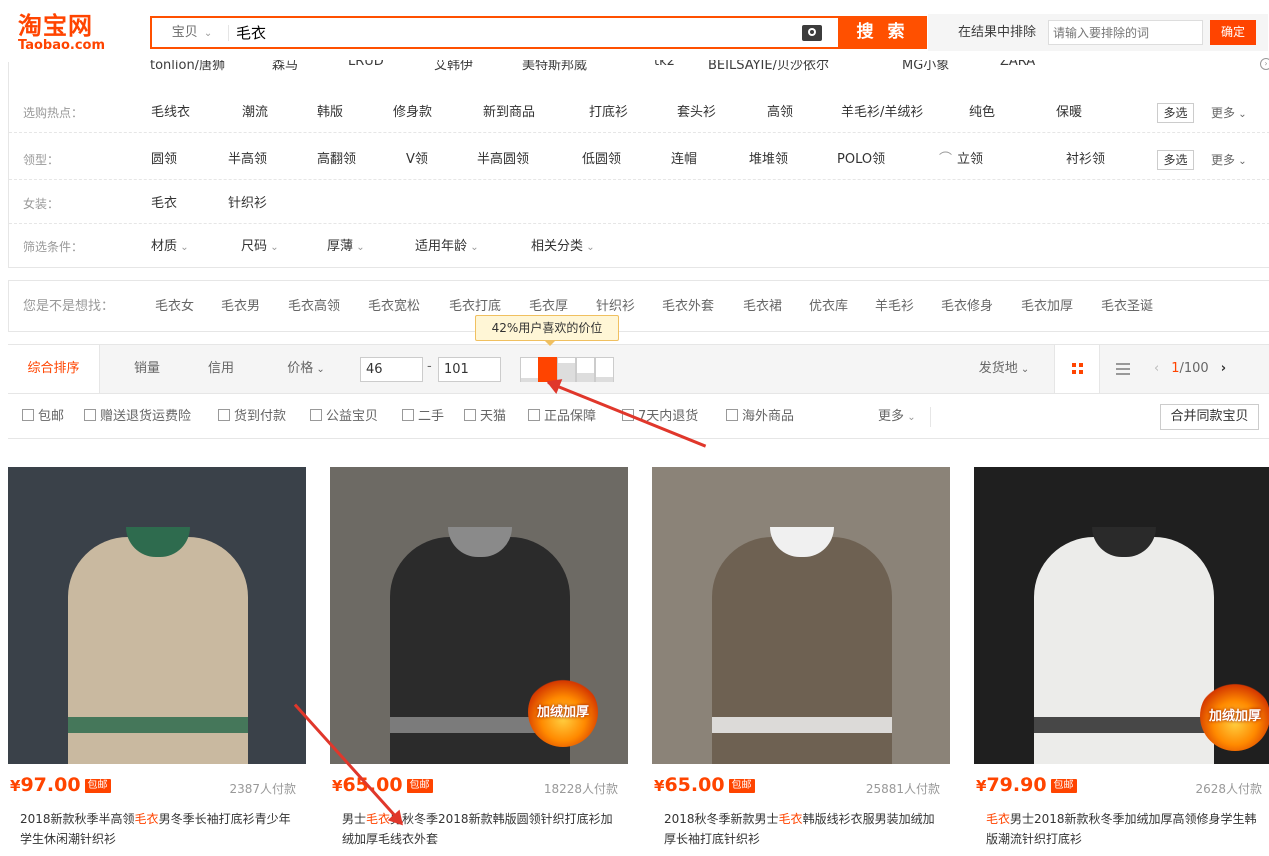  Describe the element at coordinates (192, 32) in the screenshot. I see `search-scope-select: 宝贝 ⌄` at that location.